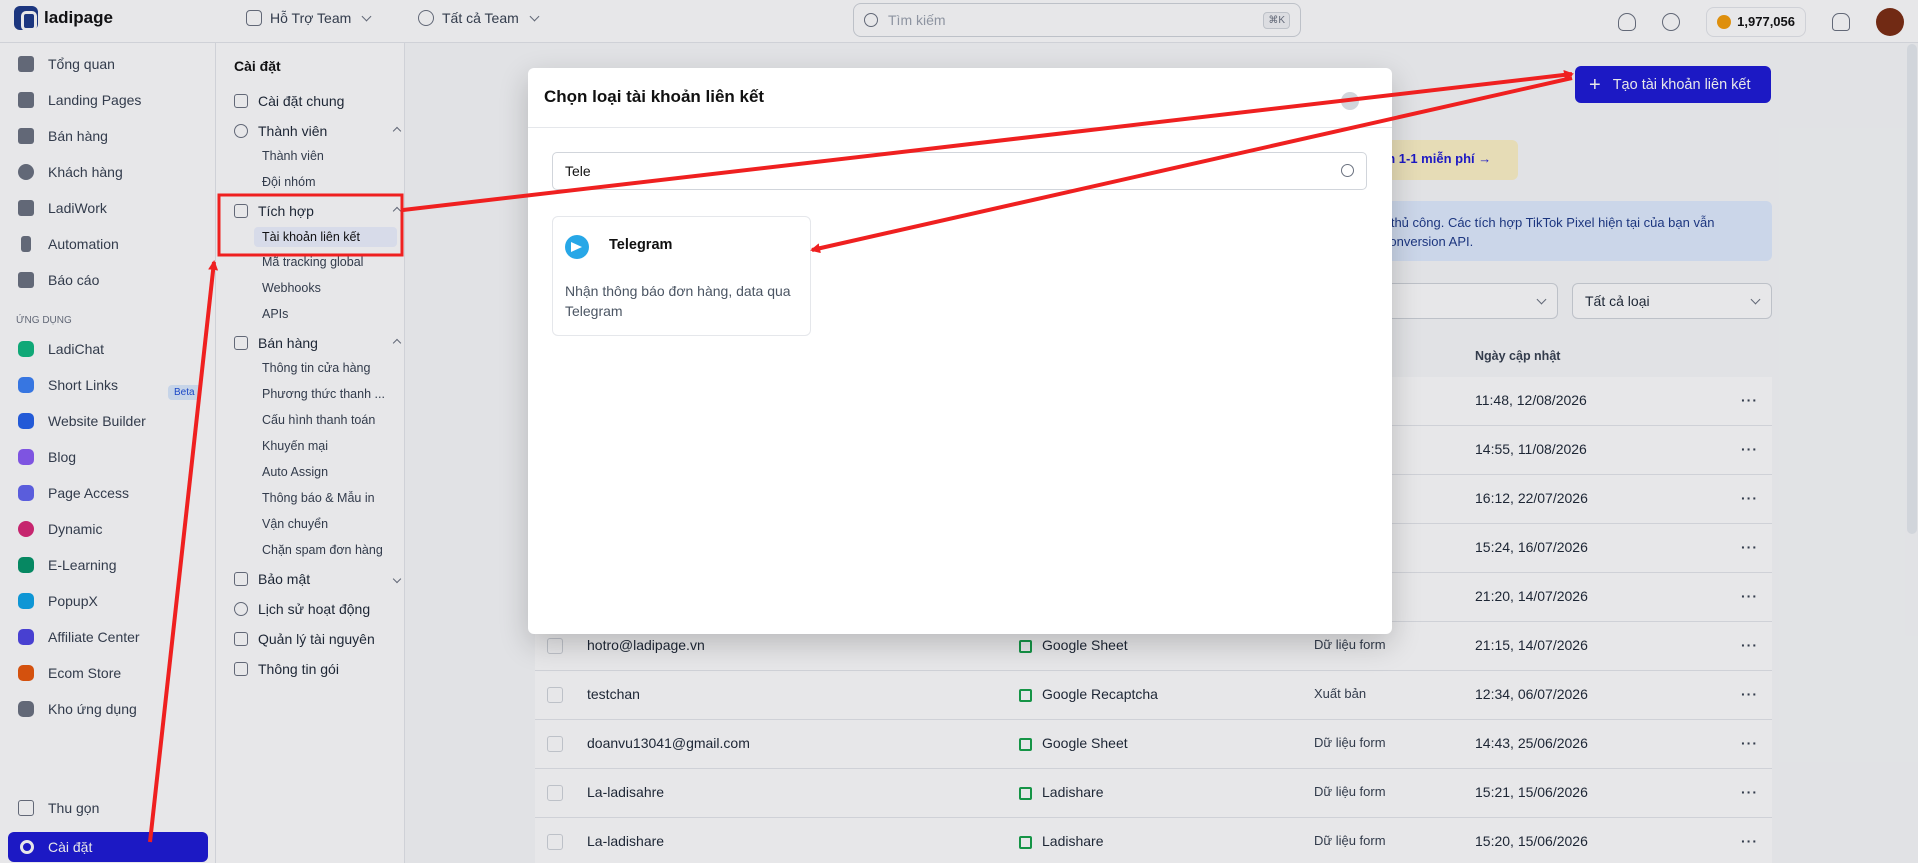  What do you see at coordinates (310, 225) in the screenshot?
I see `highlight-box` at bounding box center [310, 225].